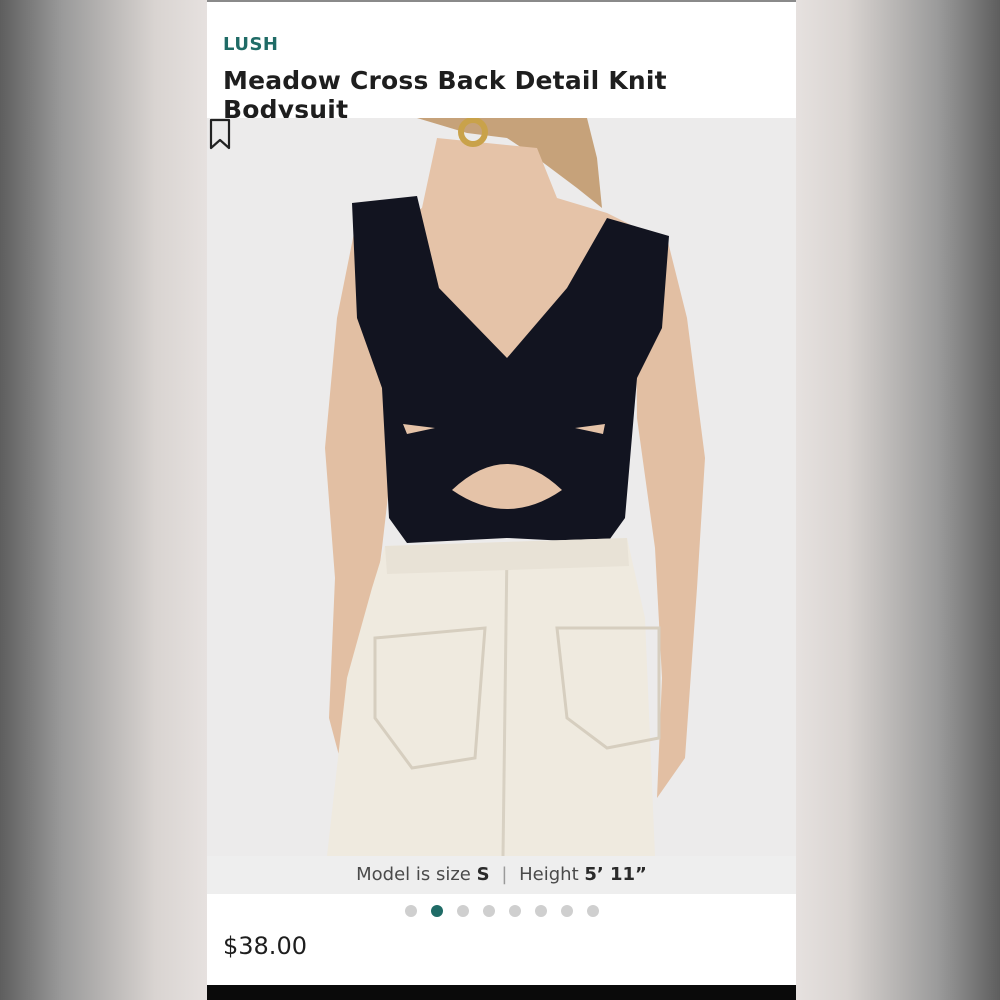 Image resolution: width=1000 pixels, height=1000 pixels. What do you see at coordinates (220, 134) in the screenshot?
I see `bookmark-icon` at bounding box center [220, 134].